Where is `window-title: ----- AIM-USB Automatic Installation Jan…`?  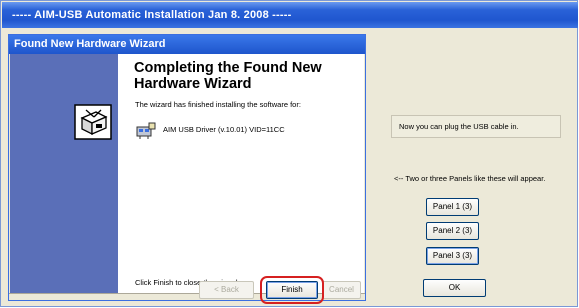
window-title: ----- AIM-USB Automatic Installation Jan… is located at coordinates (290, 15).